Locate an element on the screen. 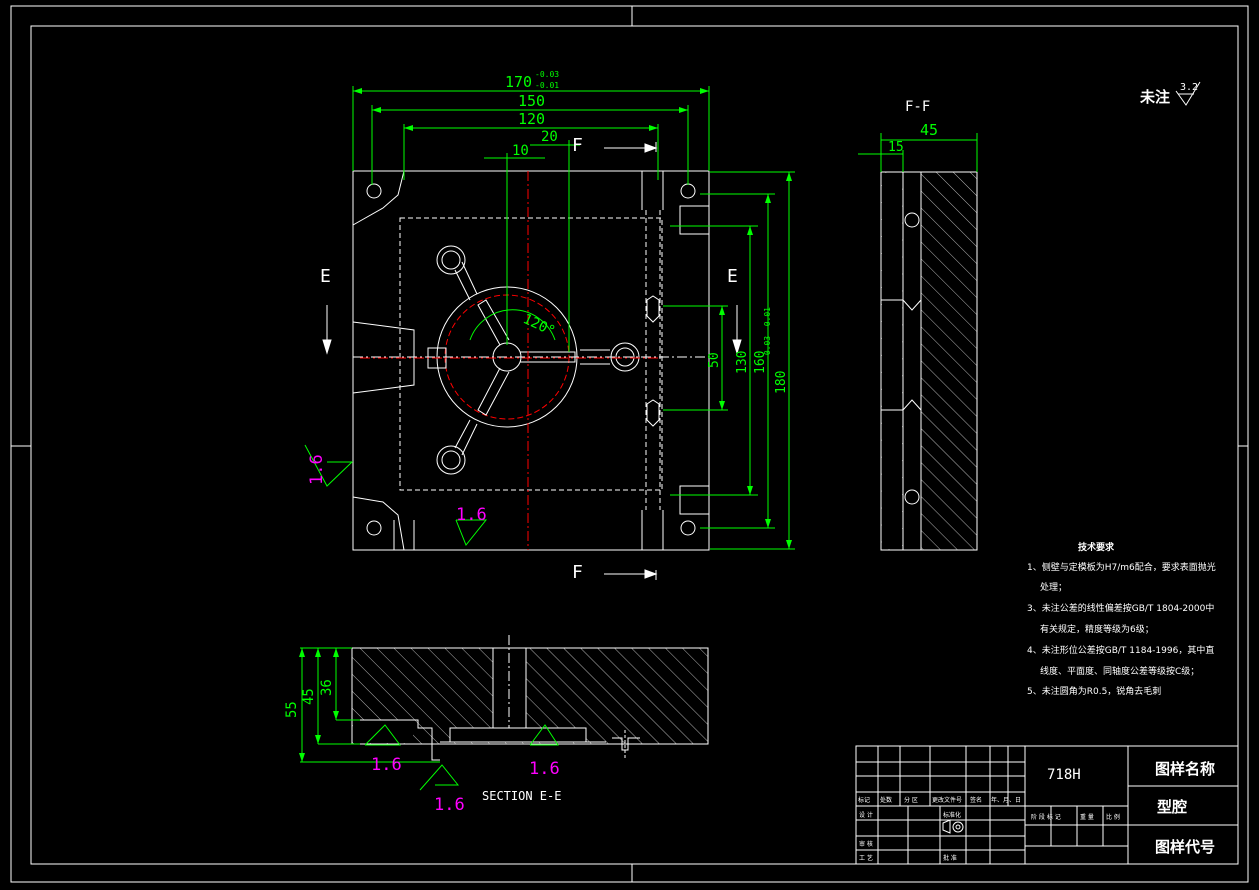  title-block-hdr-label: 分 区 is located at coordinates (911, 800).